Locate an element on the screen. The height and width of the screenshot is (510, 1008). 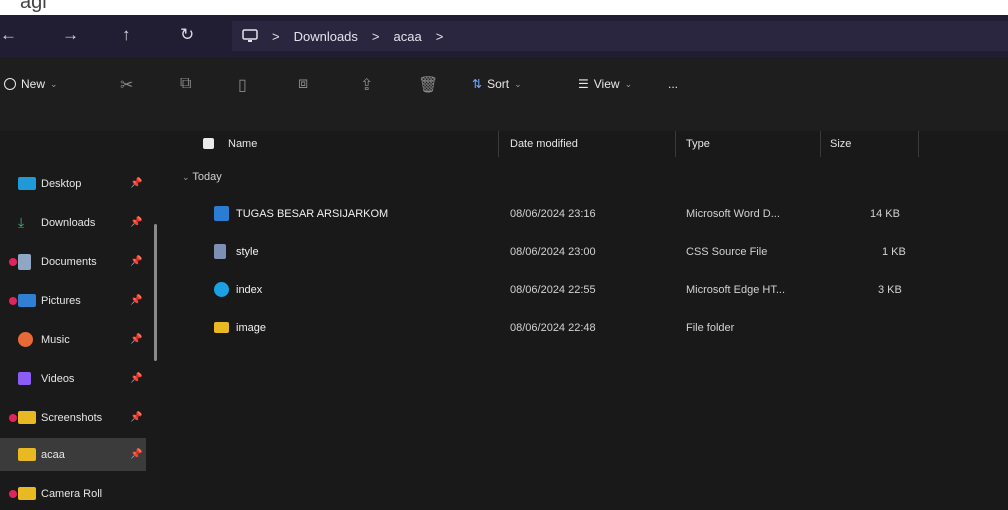
sidebar-item-downloads: ⤓ Downloads 📌 is located at coordinates (73, 222).